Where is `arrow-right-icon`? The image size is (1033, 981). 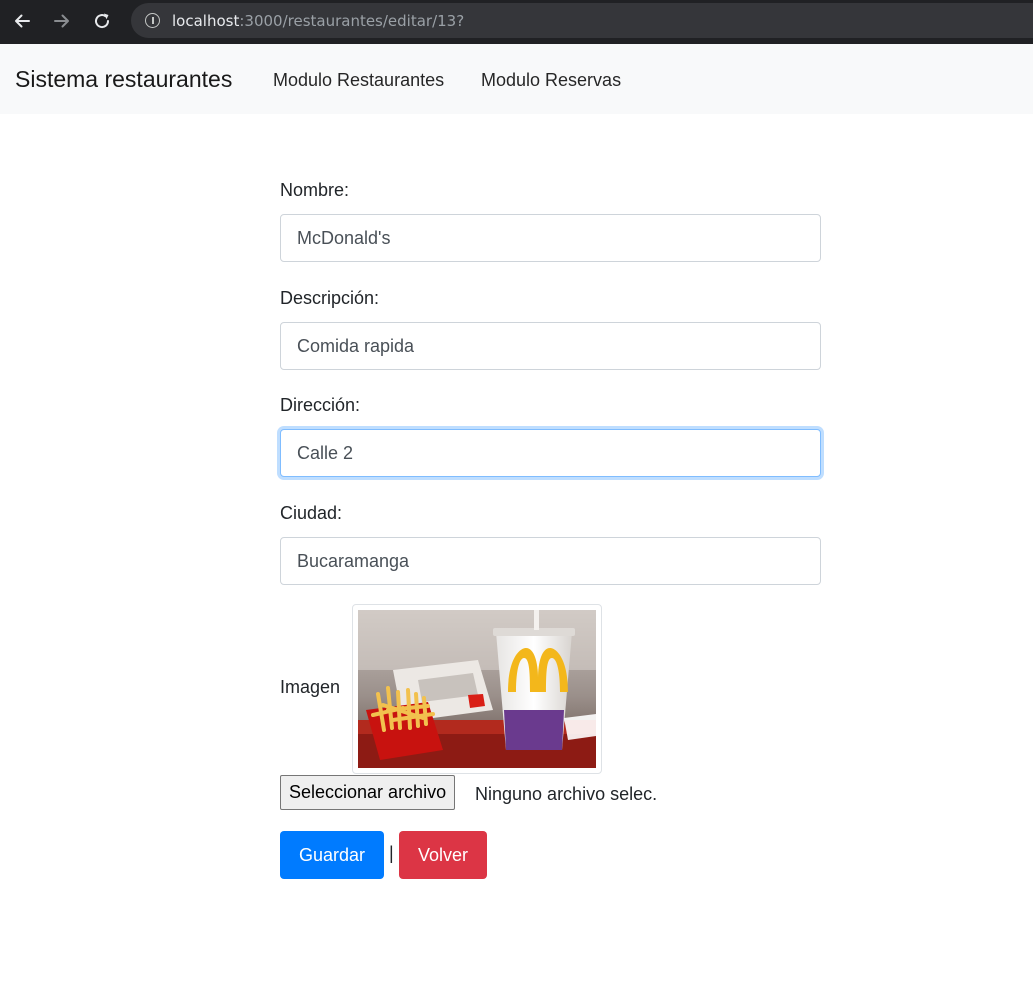 arrow-right-icon is located at coordinates (61, 21).